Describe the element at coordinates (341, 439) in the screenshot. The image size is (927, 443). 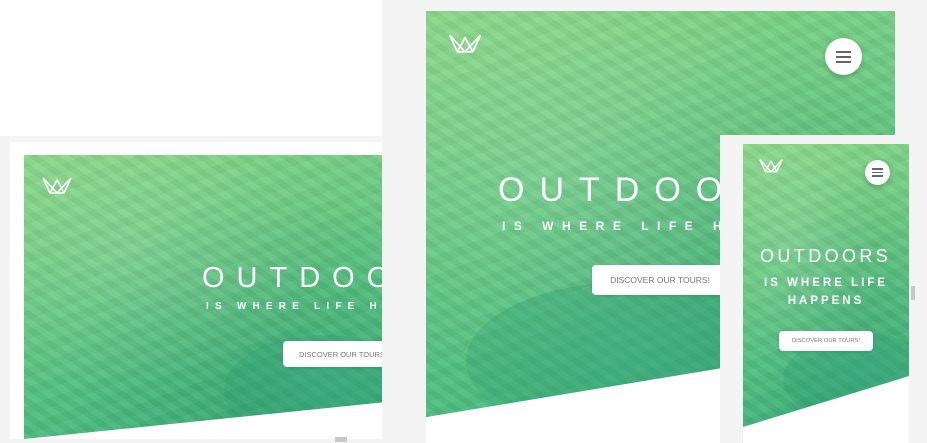
I see `horizontal-scrollbar-thumb` at that location.